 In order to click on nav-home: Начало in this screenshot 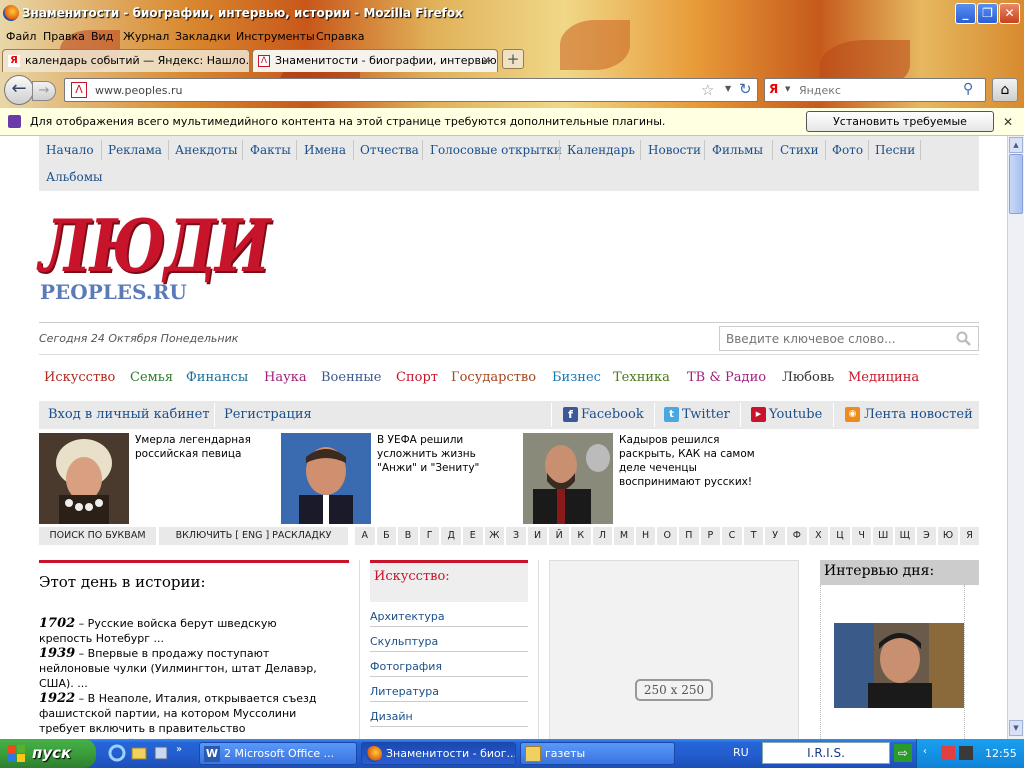, I will do `click(70, 150)`.